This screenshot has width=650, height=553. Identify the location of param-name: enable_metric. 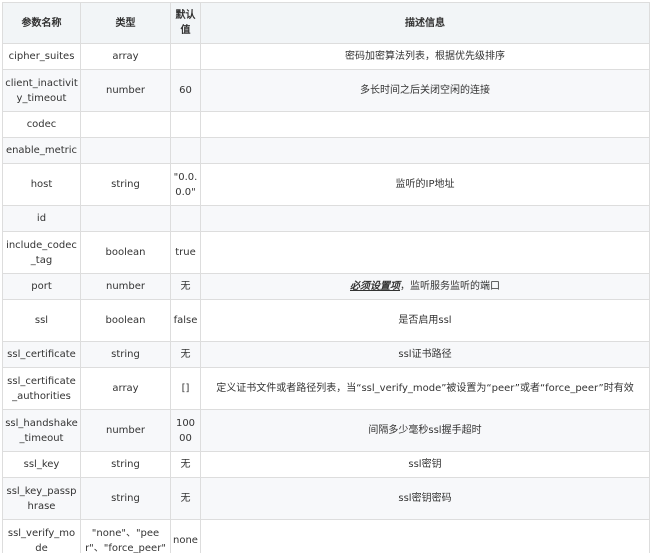
(41, 150).